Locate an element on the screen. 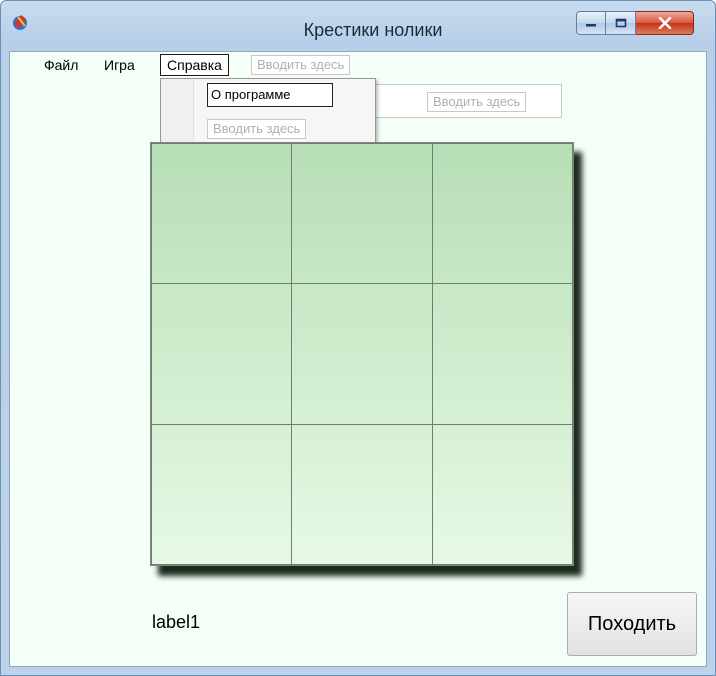 This screenshot has height=676, width=716. close-button is located at coordinates (665, 23).